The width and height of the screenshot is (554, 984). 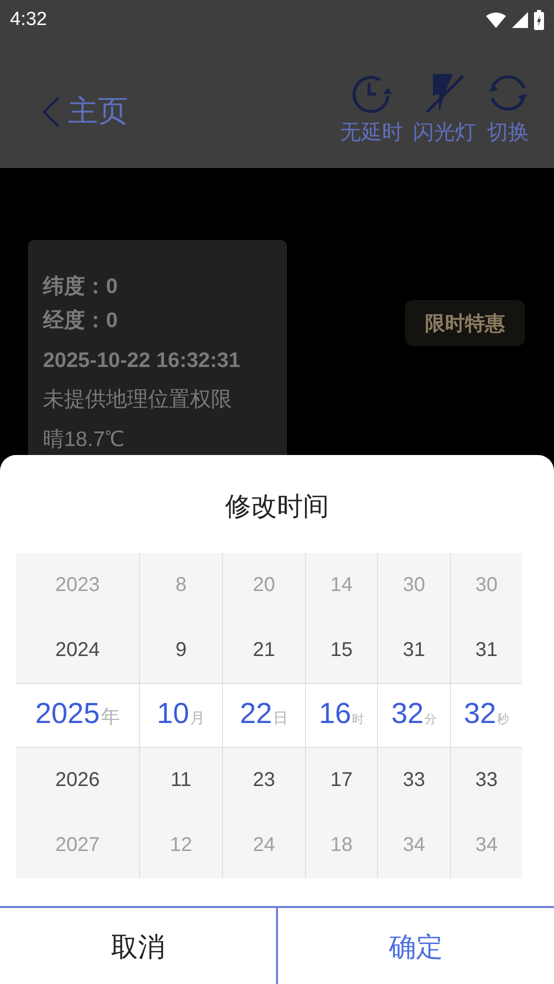 What do you see at coordinates (341, 715) in the screenshot?
I see `picker-selected-item: 16 时` at bounding box center [341, 715].